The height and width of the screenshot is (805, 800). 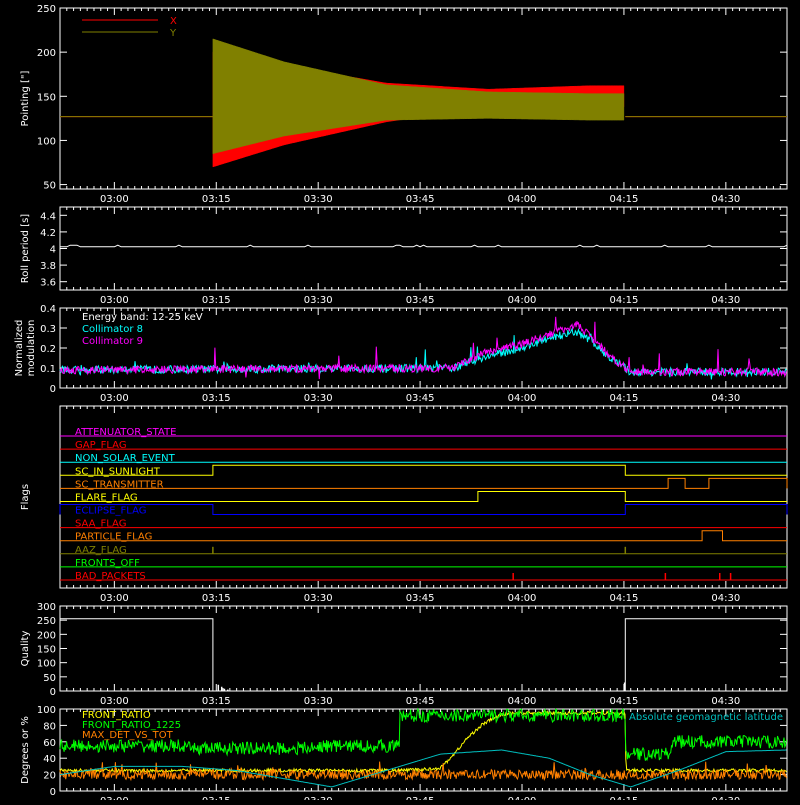 What do you see at coordinates (101, 445) in the screenshot?
I see `flag-gap_flag-label: GAP_FLAG` at bounding box center [101, 445].